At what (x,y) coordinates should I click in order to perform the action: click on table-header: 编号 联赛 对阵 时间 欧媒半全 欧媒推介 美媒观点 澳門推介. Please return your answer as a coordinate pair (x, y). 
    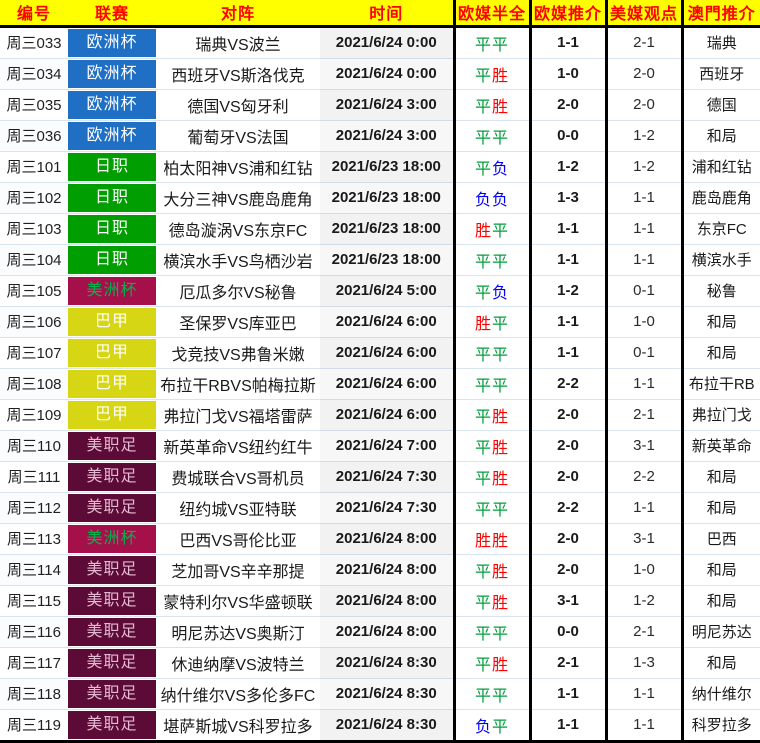
    Looking at the image, I should click on (380, 14).